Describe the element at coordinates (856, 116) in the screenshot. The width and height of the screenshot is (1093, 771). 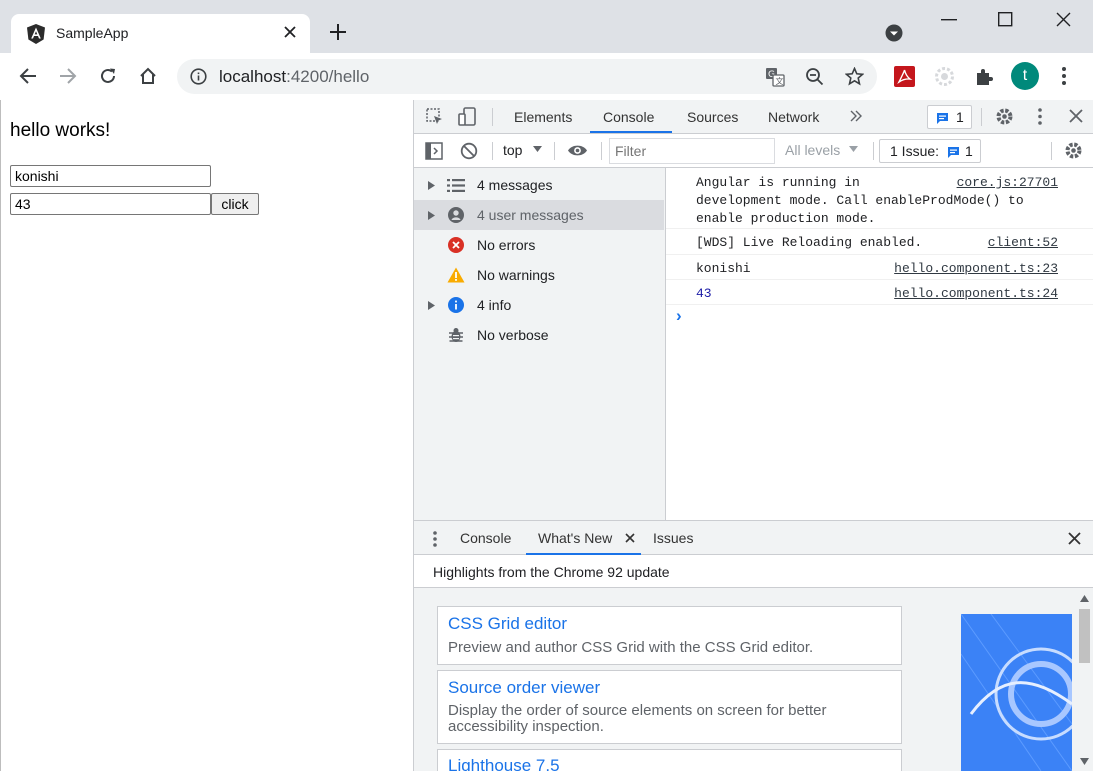
I see `more-tabs-icon` at that location.